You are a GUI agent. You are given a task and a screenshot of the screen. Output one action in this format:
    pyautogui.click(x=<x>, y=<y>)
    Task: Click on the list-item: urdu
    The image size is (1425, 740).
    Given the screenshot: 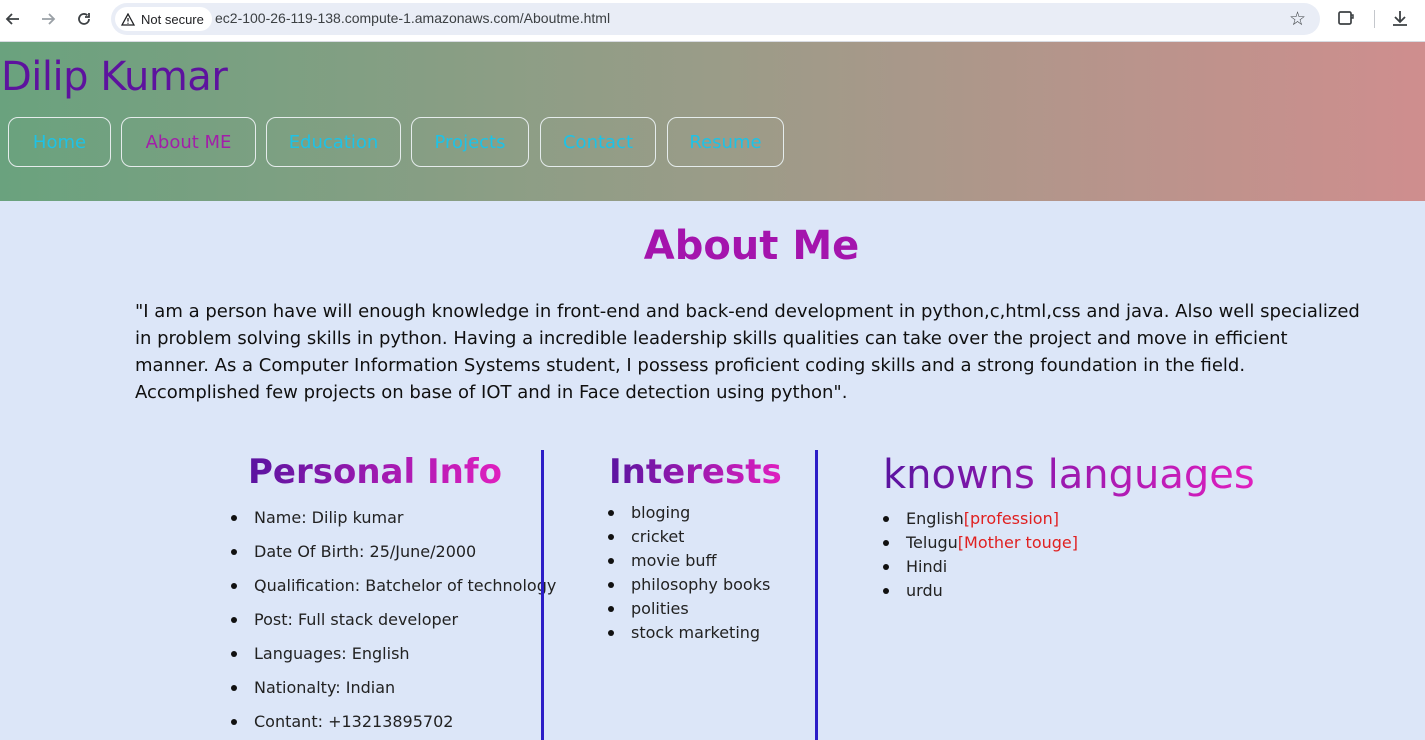 What is the action you would take?
    pyautogui.click(x=980, y=591)
    